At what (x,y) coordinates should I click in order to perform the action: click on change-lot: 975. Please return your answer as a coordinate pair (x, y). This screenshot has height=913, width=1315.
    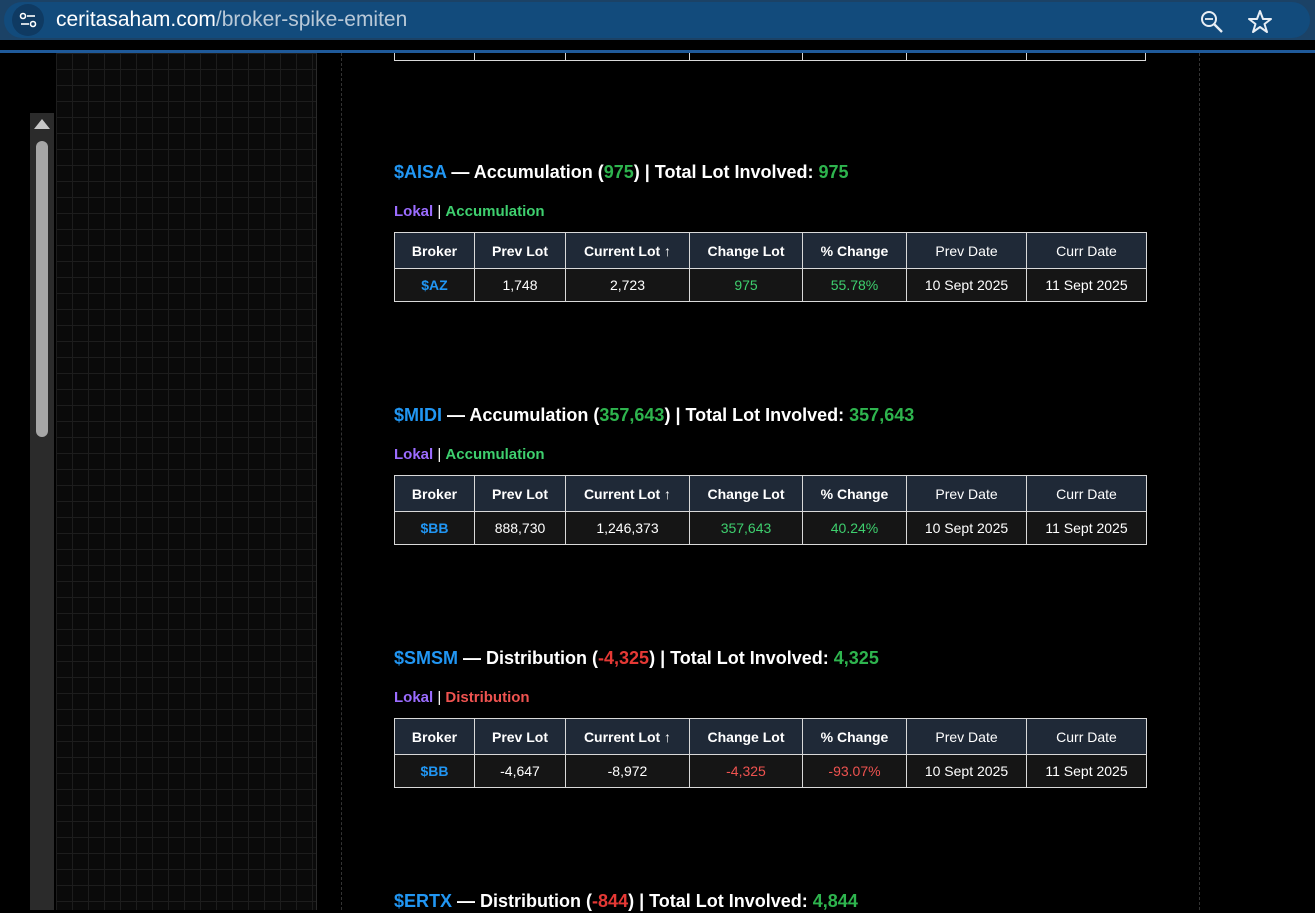
    Looking at the image, I should click on (746, 285).